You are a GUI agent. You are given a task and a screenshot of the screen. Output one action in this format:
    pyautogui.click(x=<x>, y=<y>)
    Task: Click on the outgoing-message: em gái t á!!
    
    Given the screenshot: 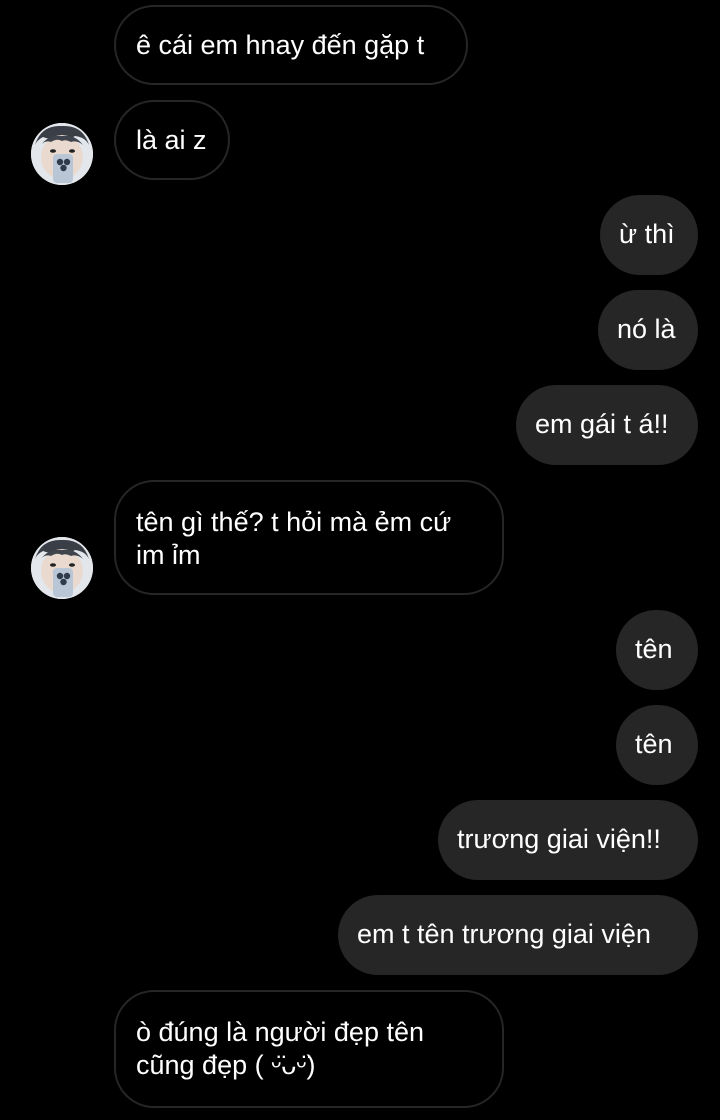 What is the action you would take?
    pyautogui.click(x=607, y=425)
    